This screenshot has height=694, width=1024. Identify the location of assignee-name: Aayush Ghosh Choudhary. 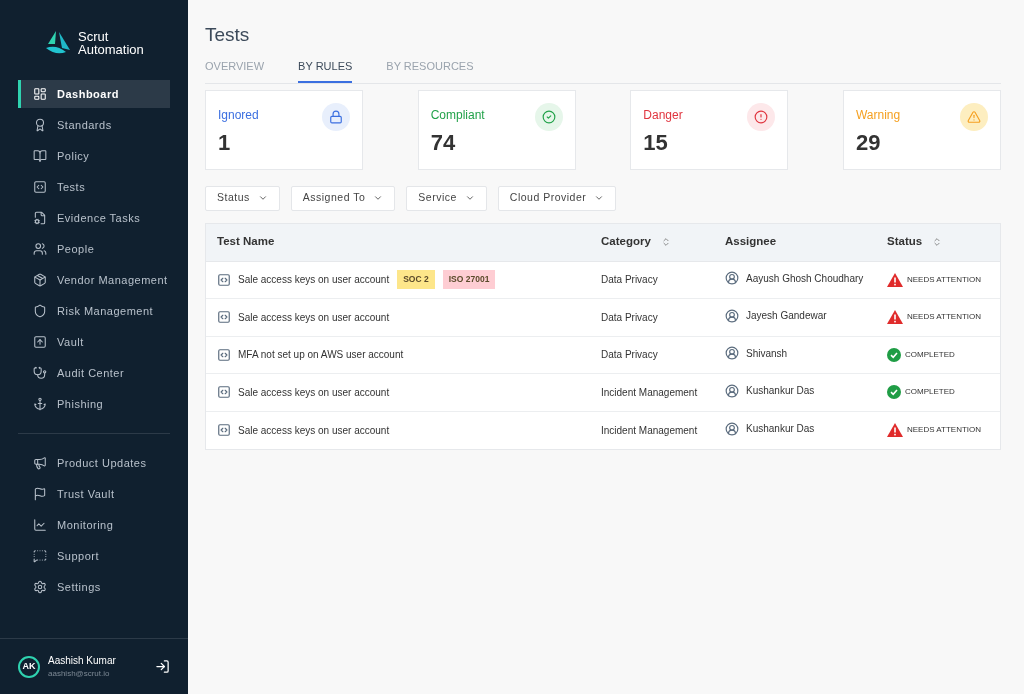
(805, 278).